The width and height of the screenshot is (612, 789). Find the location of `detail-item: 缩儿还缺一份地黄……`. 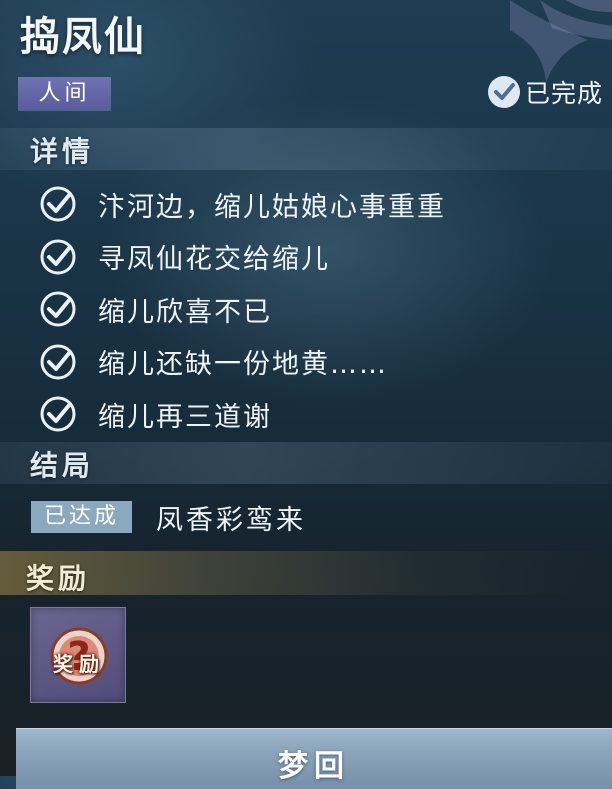

detail-item: 缩儿还缺一份地黄…… is located at coordinates (318, 362).